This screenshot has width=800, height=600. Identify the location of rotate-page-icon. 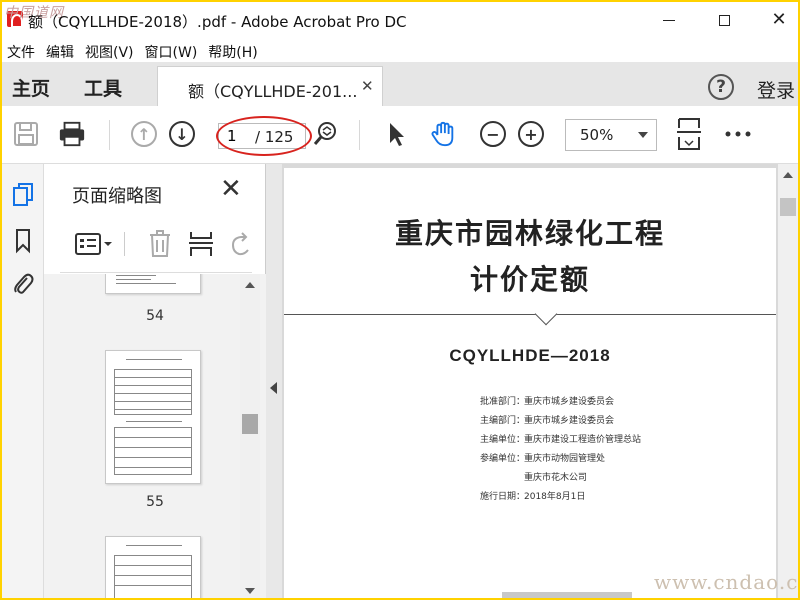
(241, 246).